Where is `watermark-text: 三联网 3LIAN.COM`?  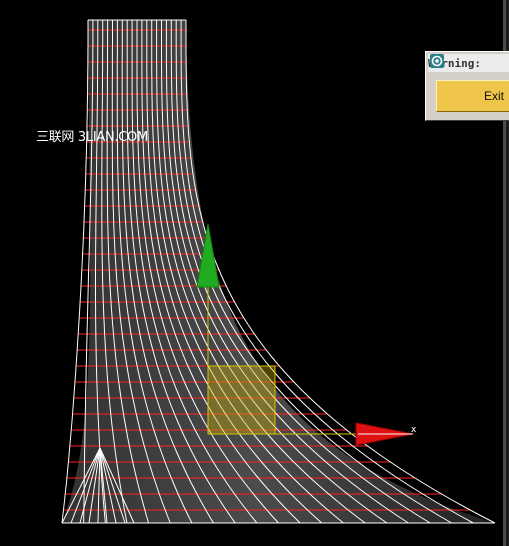
watermark-text: 三联网 3LIAN.COM is located at coordinates (92, 137).